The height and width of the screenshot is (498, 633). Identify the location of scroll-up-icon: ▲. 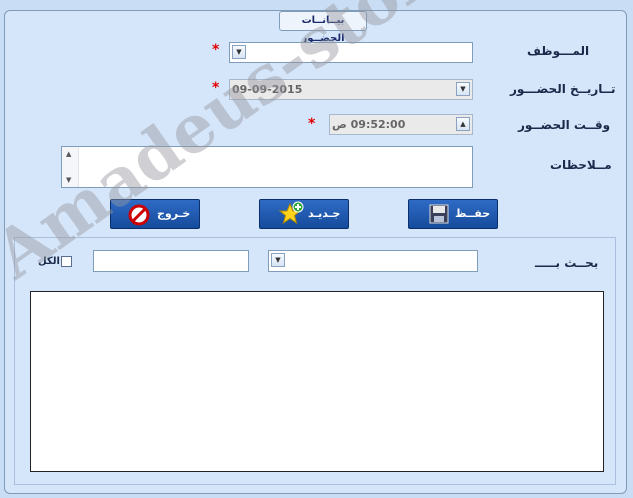
(68, 154).